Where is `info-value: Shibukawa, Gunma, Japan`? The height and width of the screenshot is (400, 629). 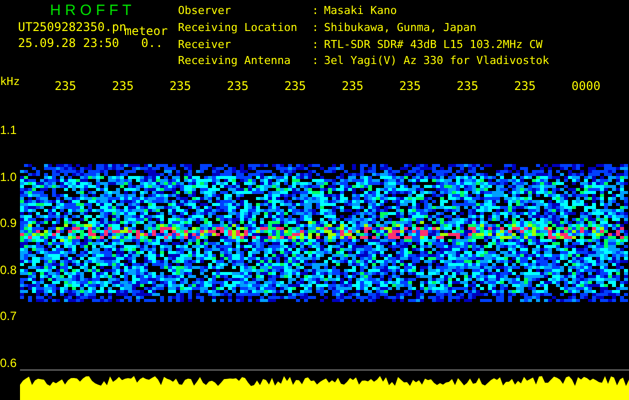
info-value: Shibukawa, Gunma, Japan is located at coordinates (401, 29).